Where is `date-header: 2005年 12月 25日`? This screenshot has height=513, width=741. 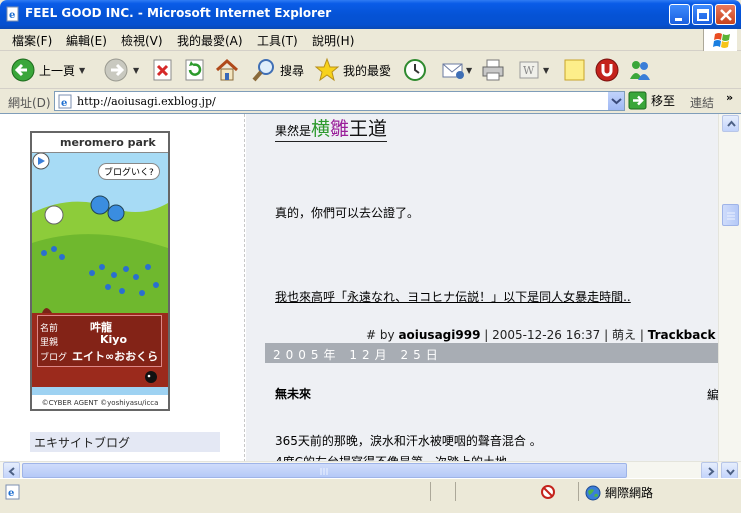 date-header: 2005年 12月 25日 is located at coordinates (491, 353).